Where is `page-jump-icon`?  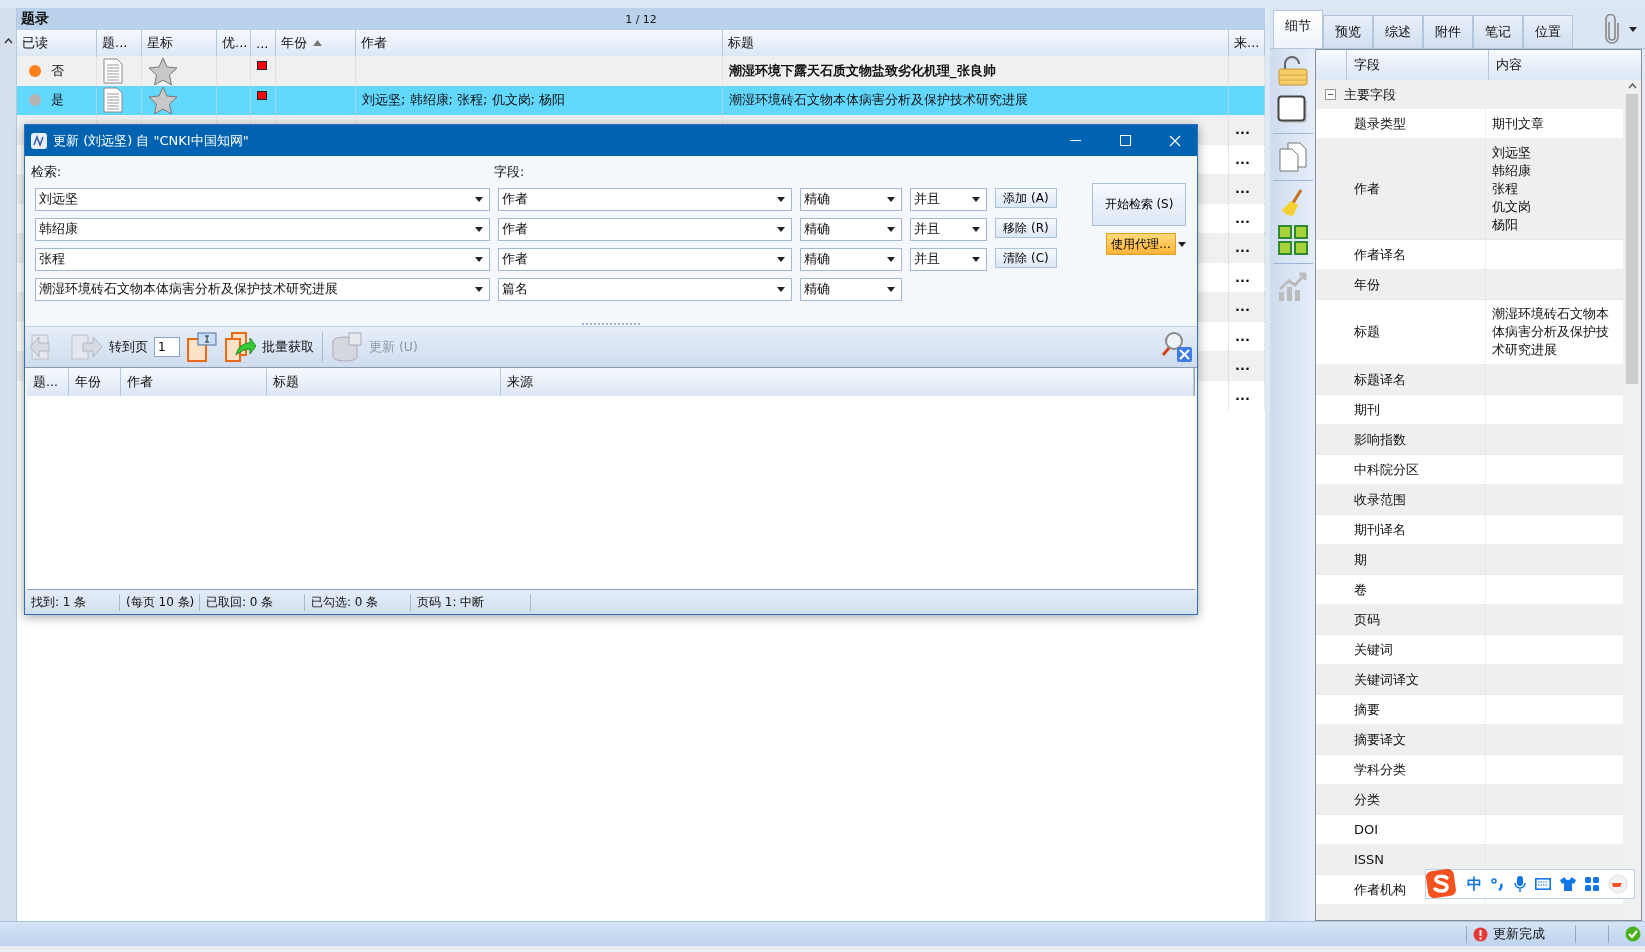 page-jump-icon is located at coordinates (202, 347).